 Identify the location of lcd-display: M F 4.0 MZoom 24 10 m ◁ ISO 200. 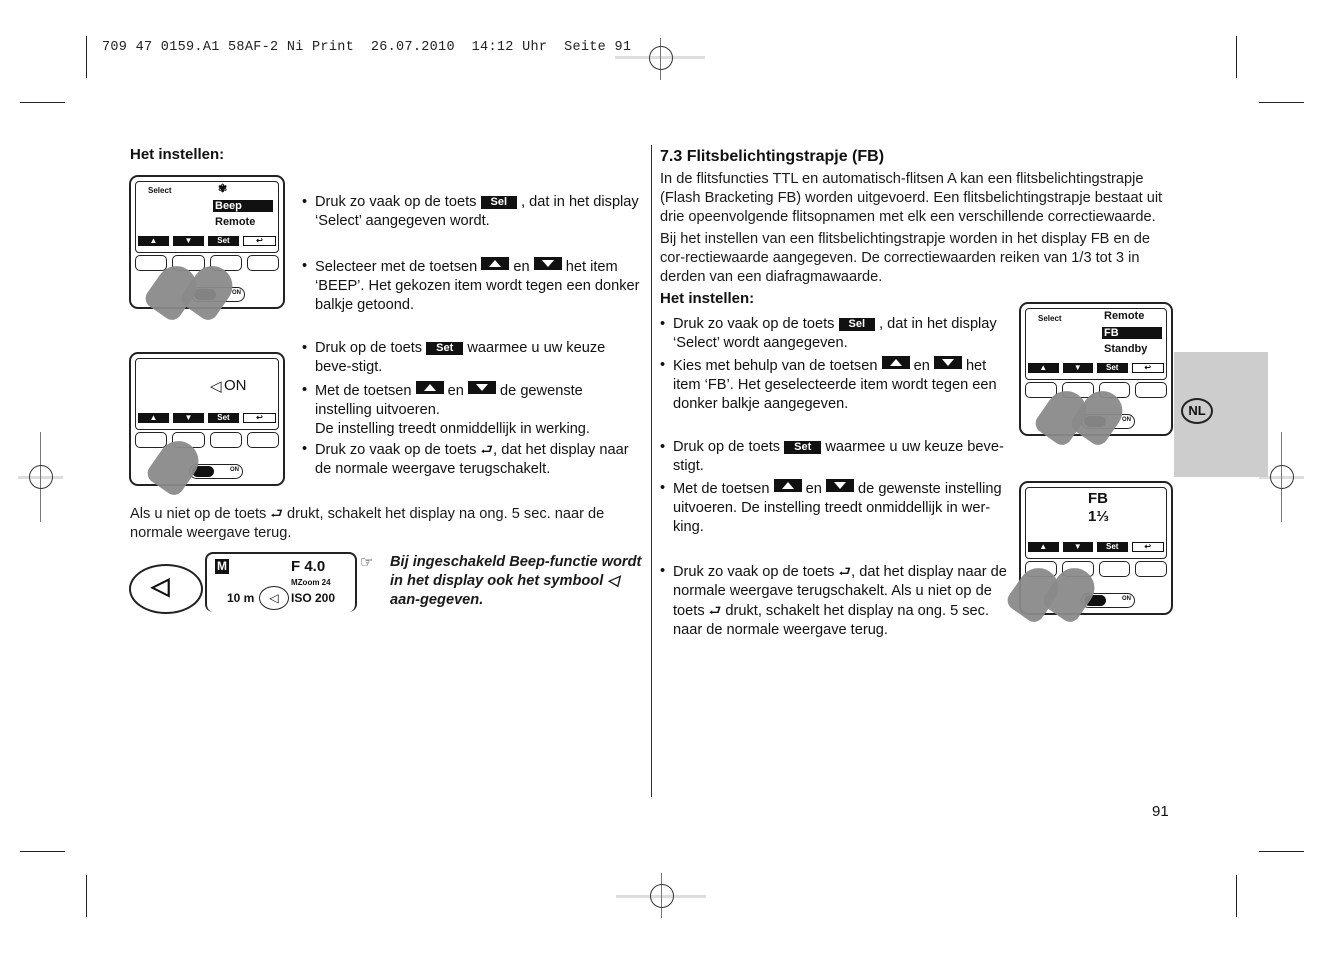
(281, 582).